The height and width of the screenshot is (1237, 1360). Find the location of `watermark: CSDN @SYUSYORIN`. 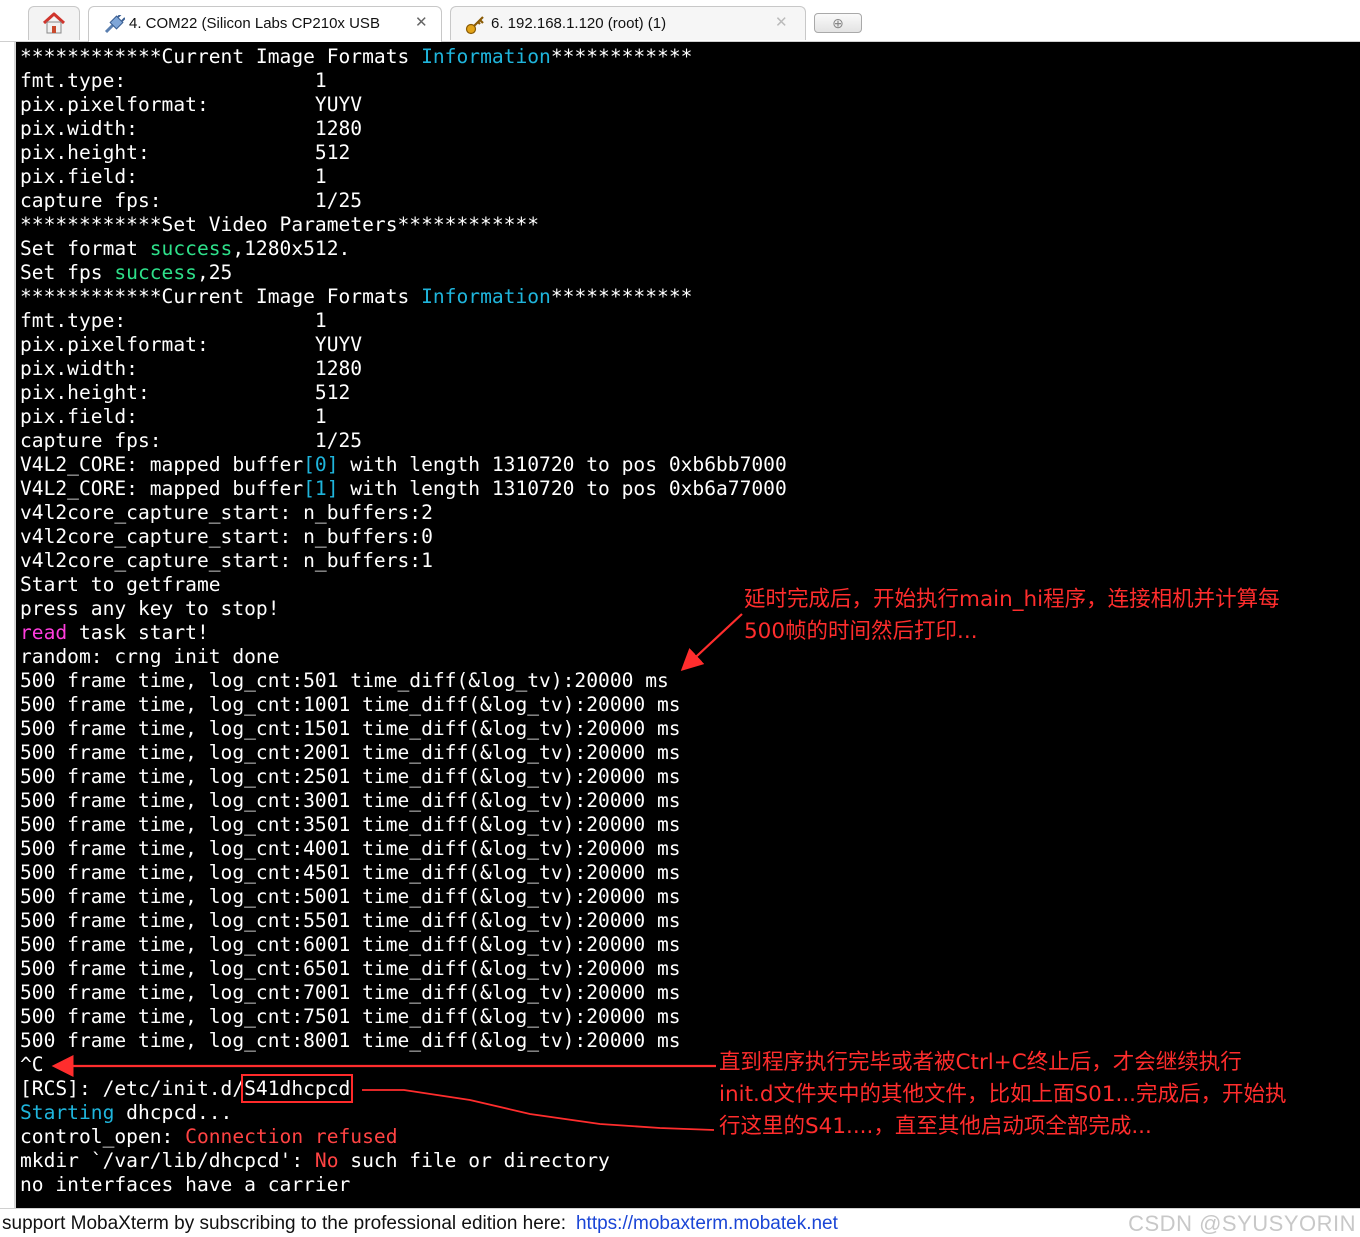

watermark: CSDN @SYUSYORIN is located at coordinates (1242, 1223).